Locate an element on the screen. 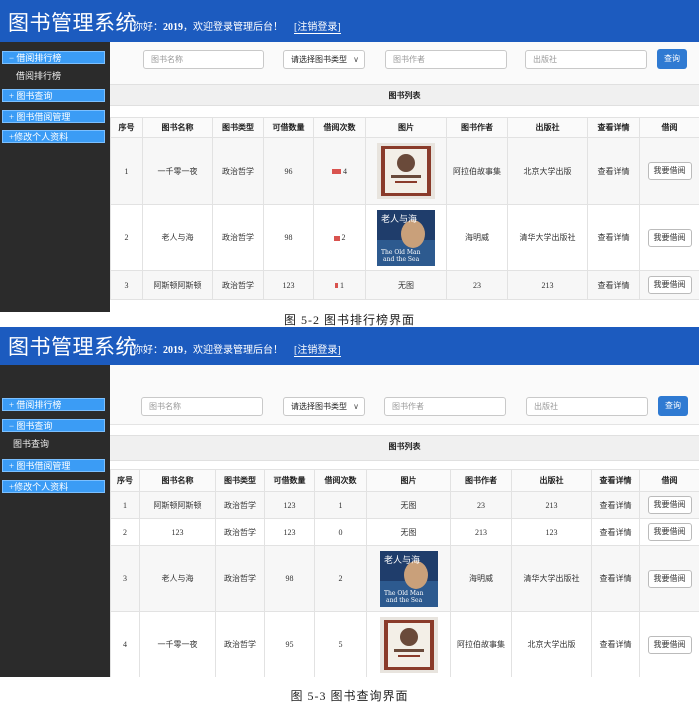  table-cell: 4 is located at coordinates (339, 171).